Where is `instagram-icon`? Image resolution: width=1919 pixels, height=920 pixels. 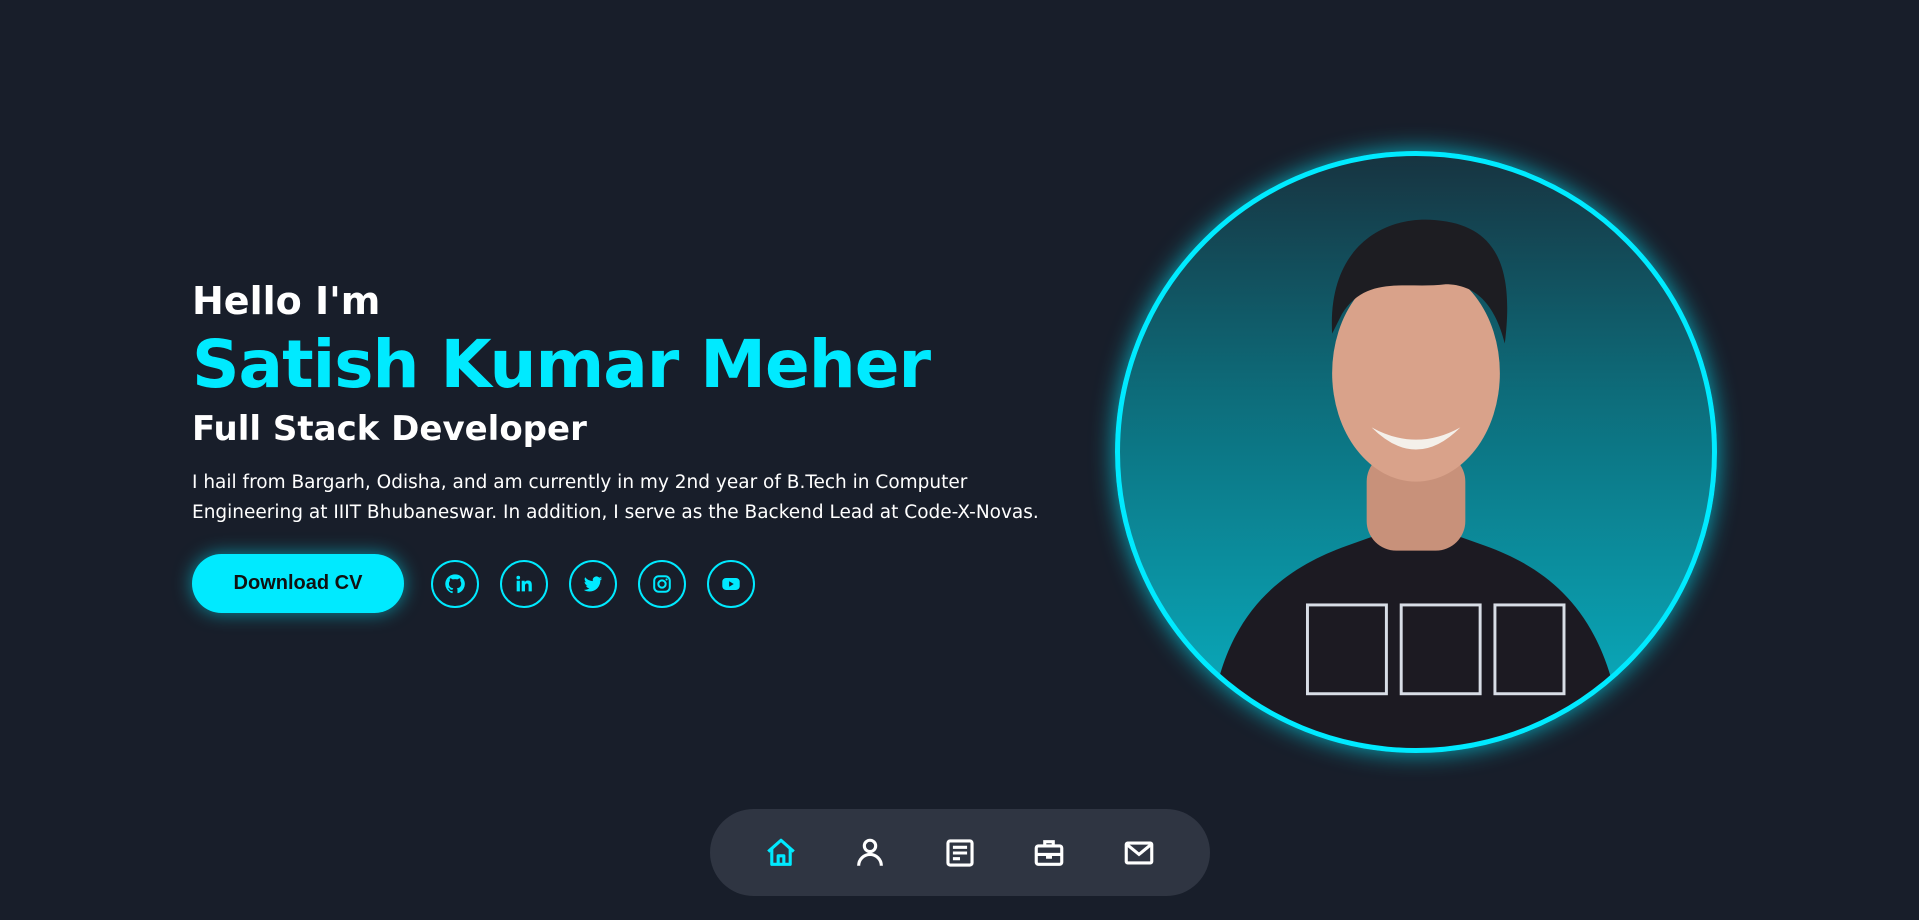
instagram-icon is located at coordinates (662, 583).